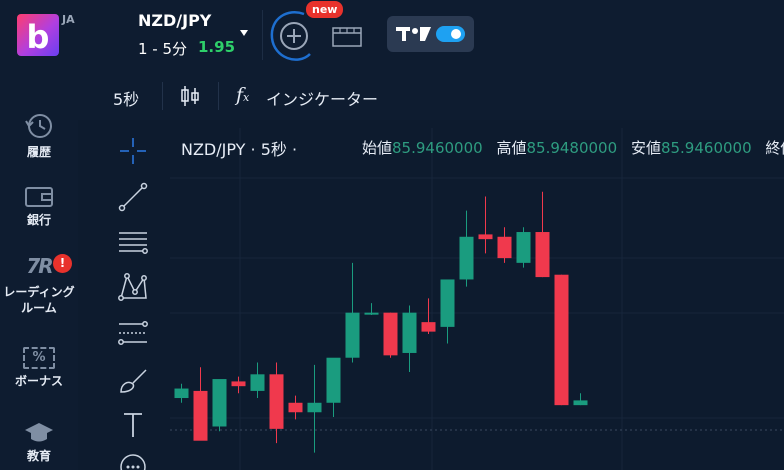 This screenshot has height=470, width=784. I want to click on high-label: 高値, so click(511, 148).